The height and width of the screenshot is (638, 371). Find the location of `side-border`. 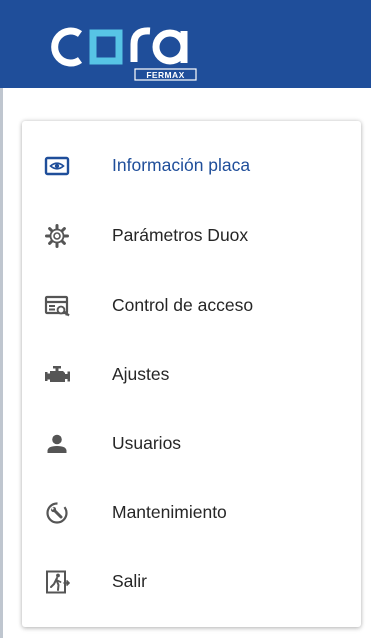

side-border is located at coordinates (1, 363).